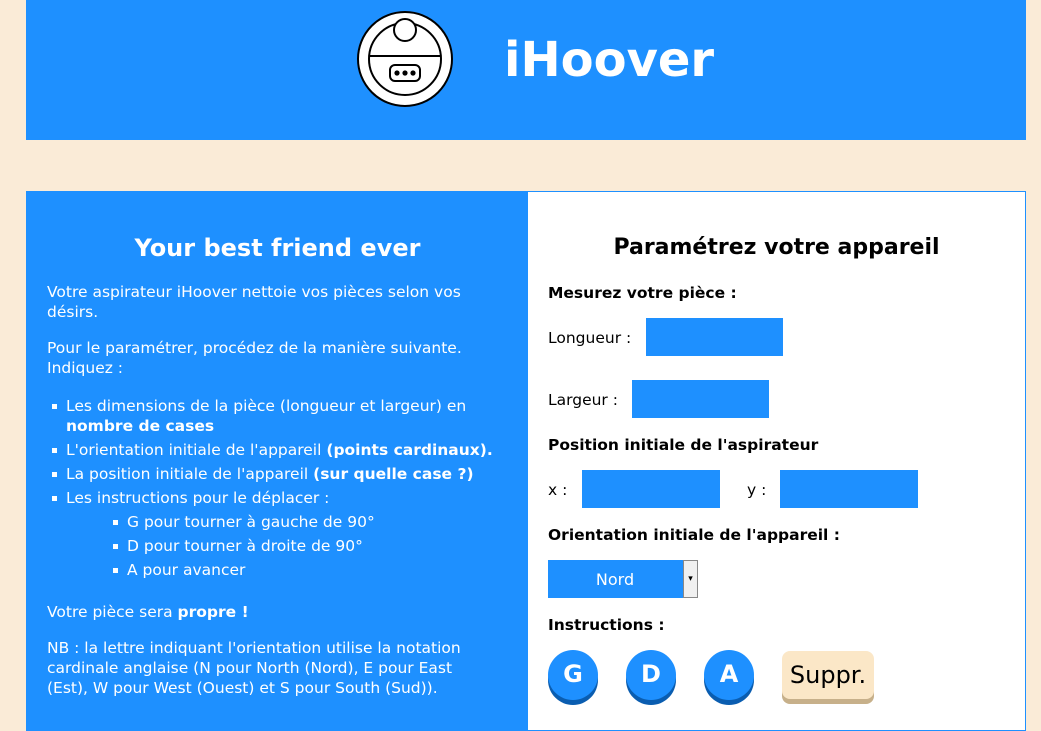  What do you see at coordinates (277, 248) in the screenshot?
I see `intro-title: Your best friend ever` at bounding box center [277, 248].